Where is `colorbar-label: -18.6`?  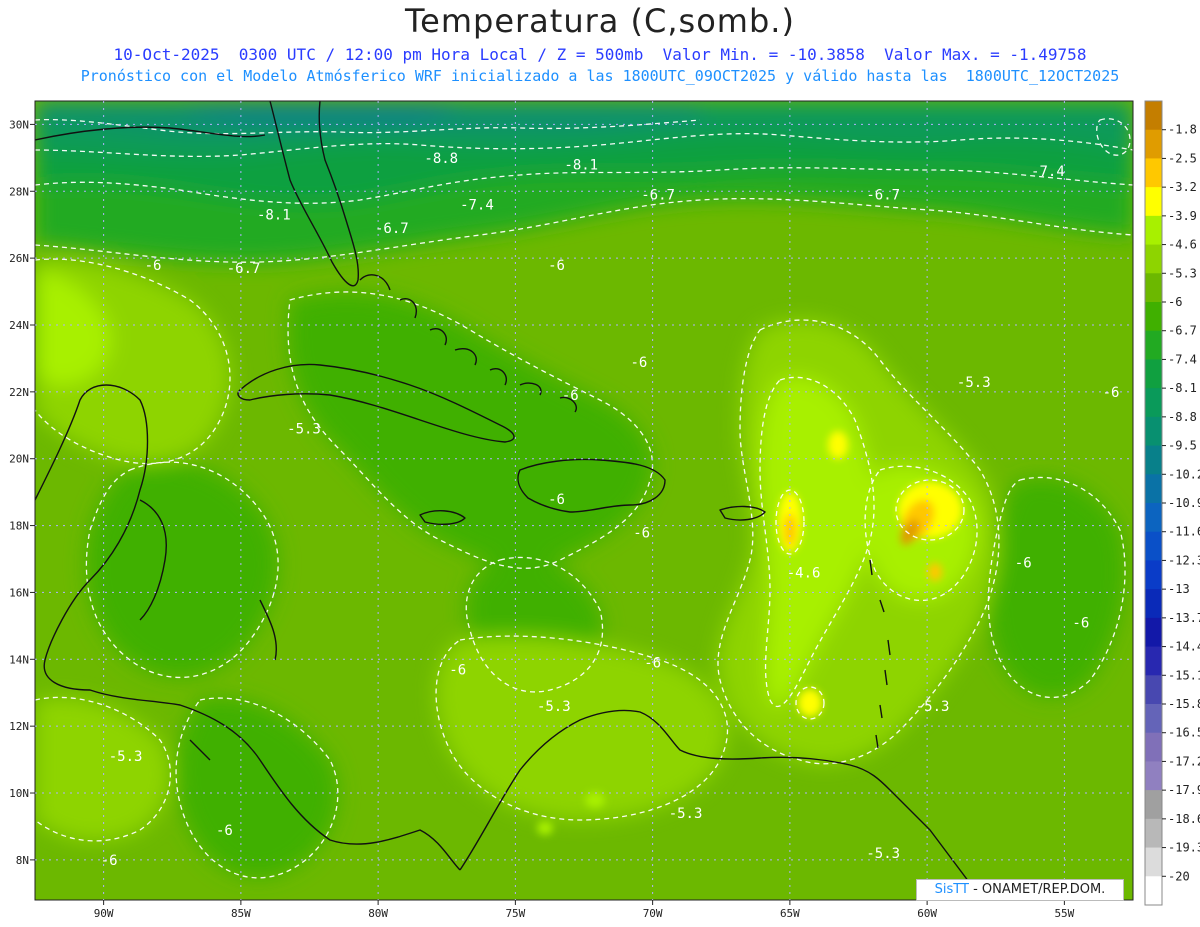 colorbar-label: -18.6 is located at coordinates (1184, 819).